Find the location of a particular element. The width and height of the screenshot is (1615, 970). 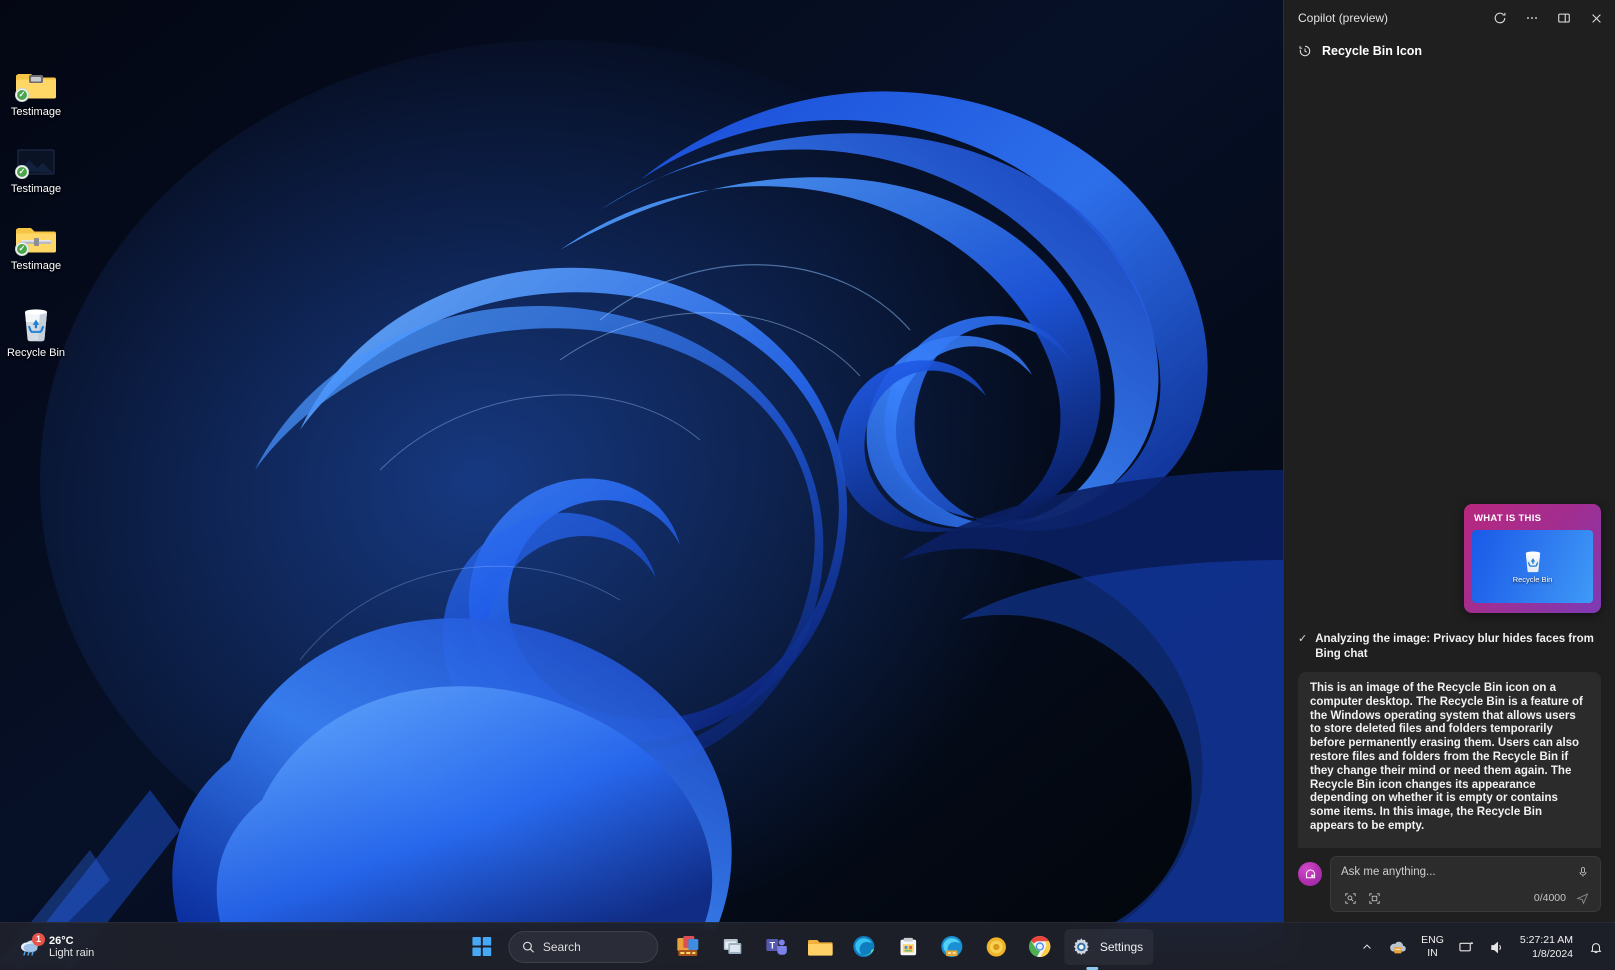

language-indicator: ENG IN is located at coordinates (1432, 947).